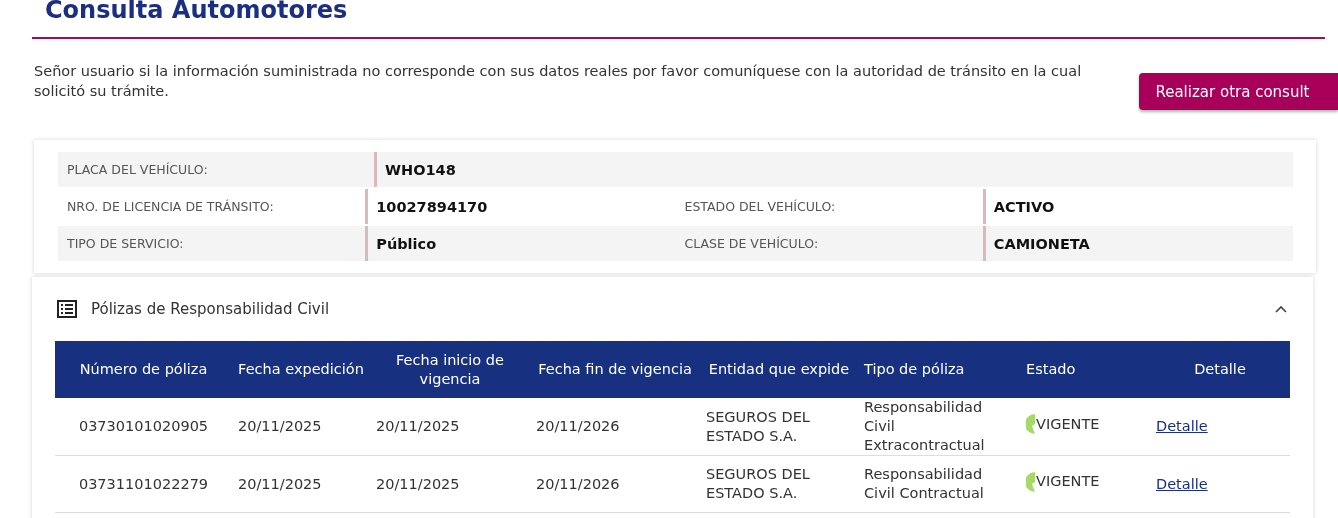 The width and height of the screenshot is (1338, 518). I want to click on list-icon, so click(67, 309).